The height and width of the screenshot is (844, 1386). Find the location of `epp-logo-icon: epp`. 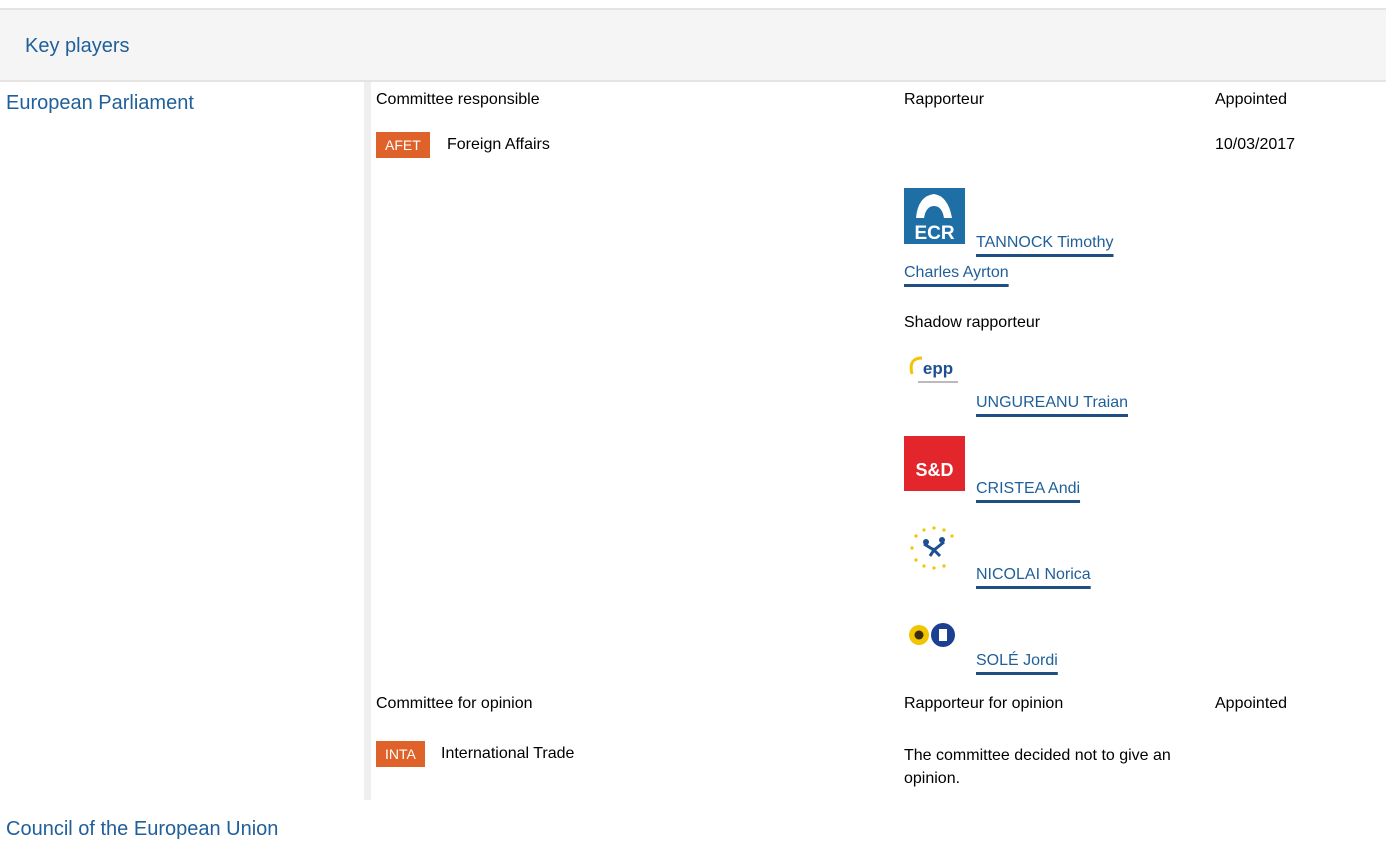

epp-logo-icon: epp is located at coordinates (934, 377).